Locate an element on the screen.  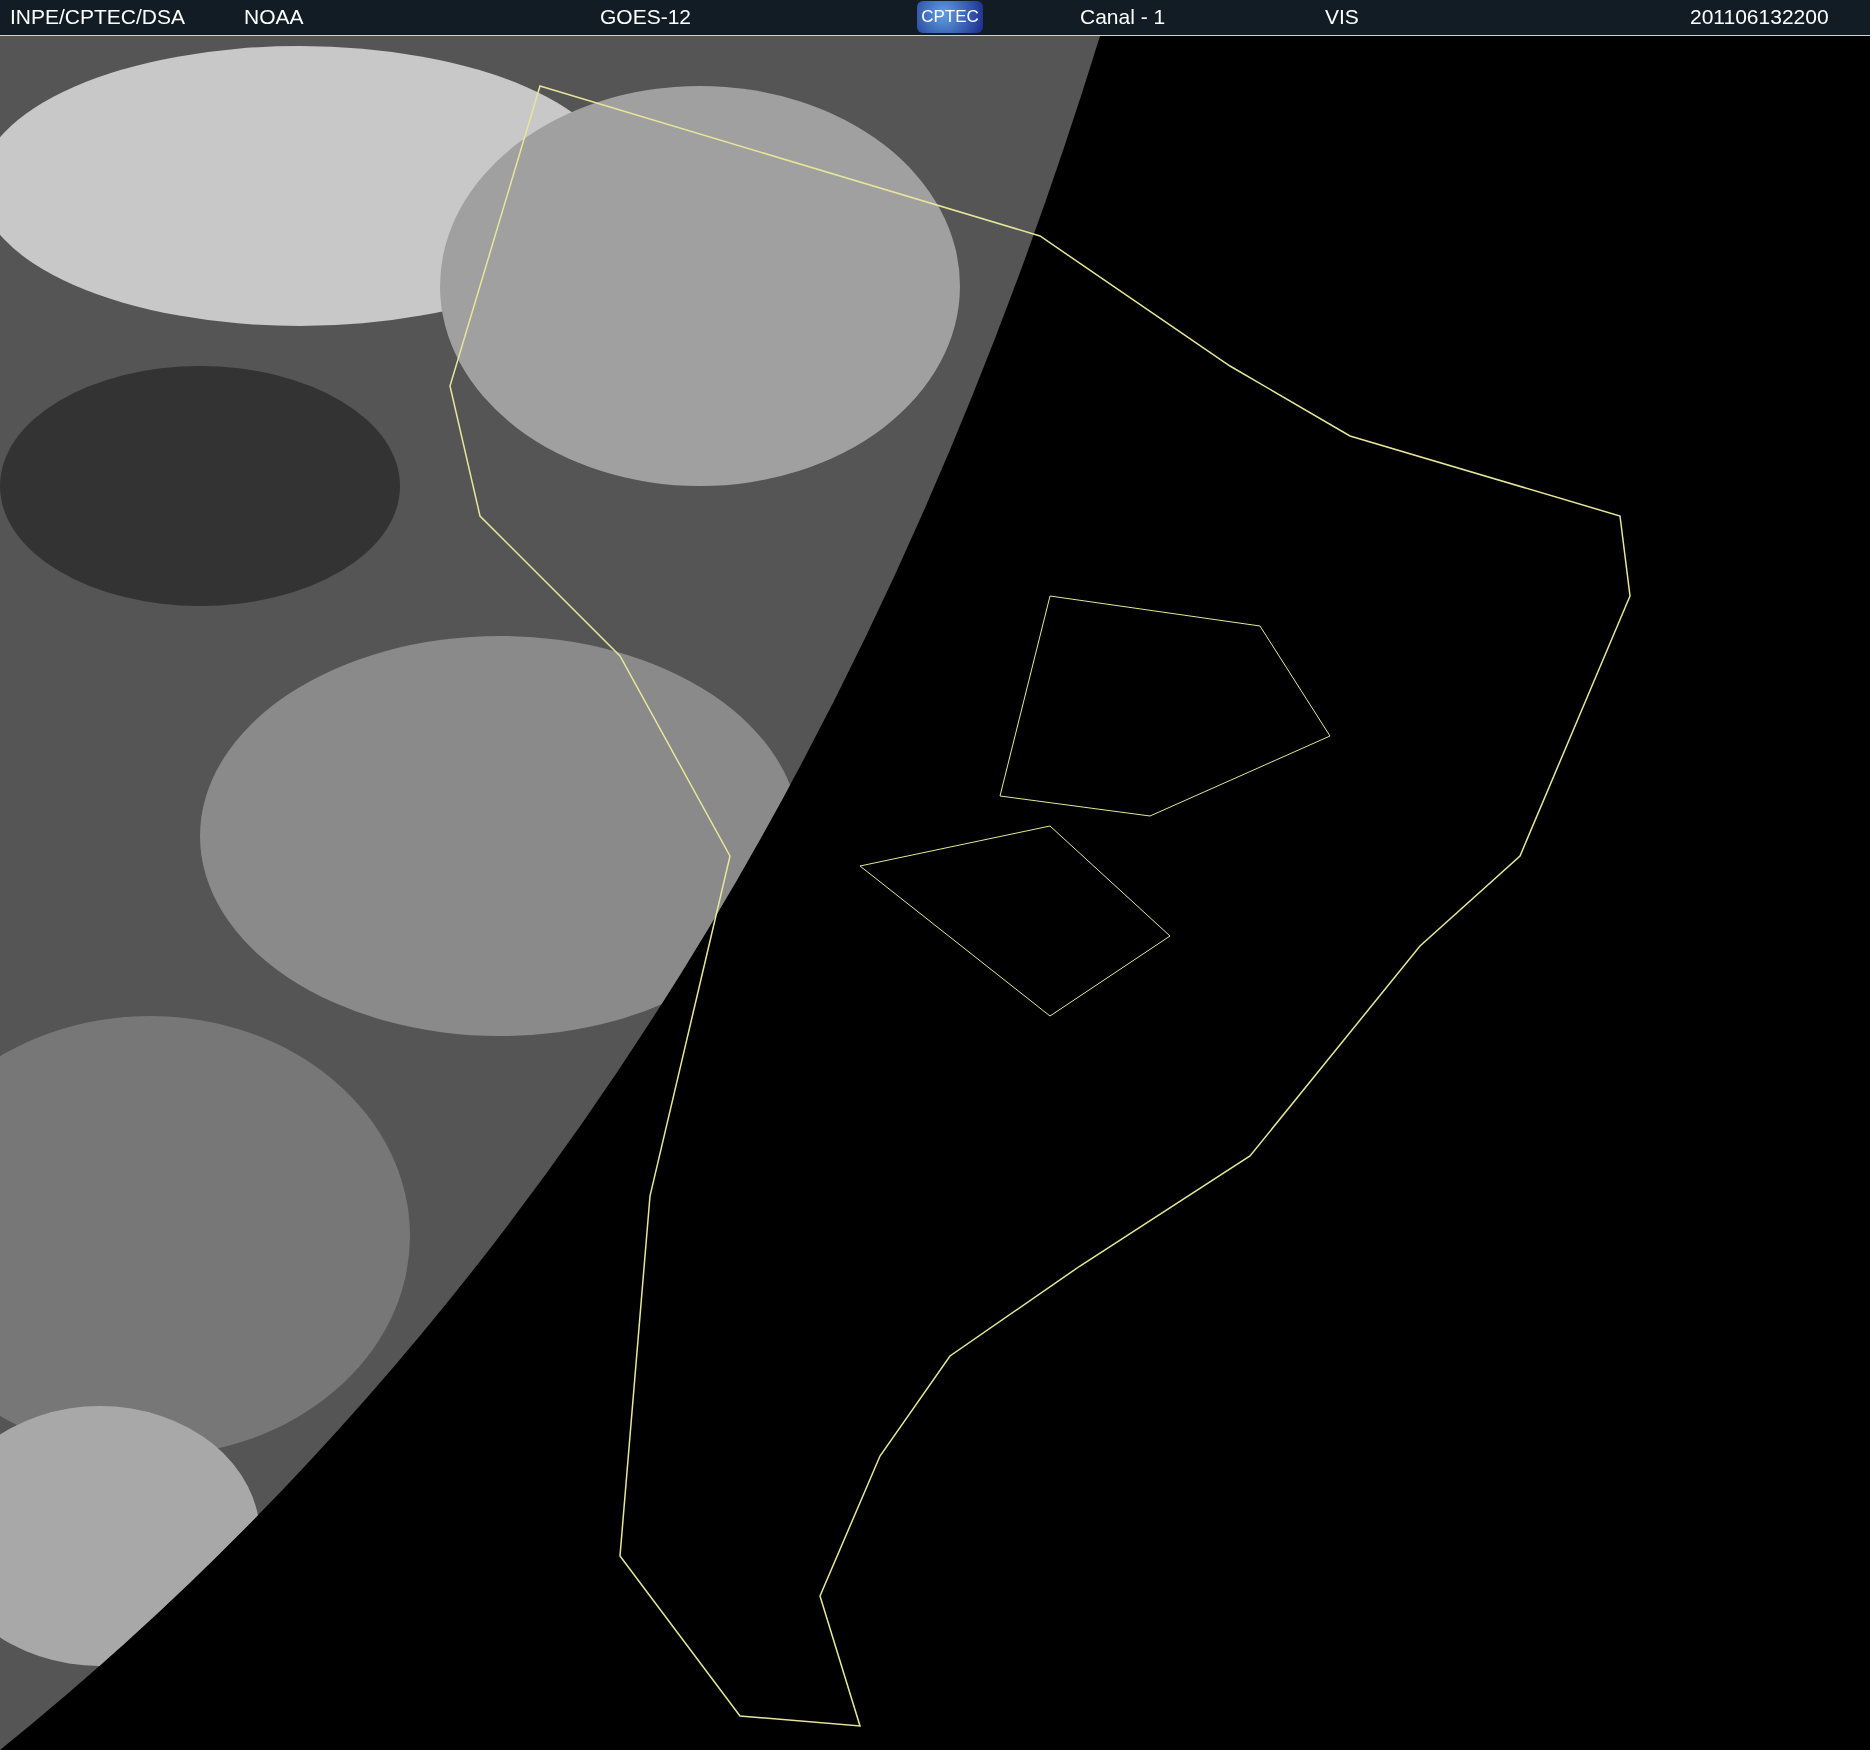
header-label: VIS is located at coordinates (1342, 17).